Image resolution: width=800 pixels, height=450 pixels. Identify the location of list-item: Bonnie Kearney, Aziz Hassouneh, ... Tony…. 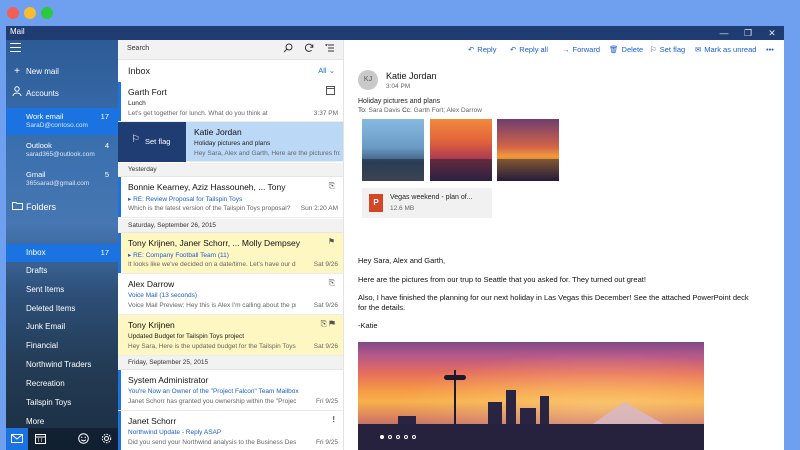
(230, 197).